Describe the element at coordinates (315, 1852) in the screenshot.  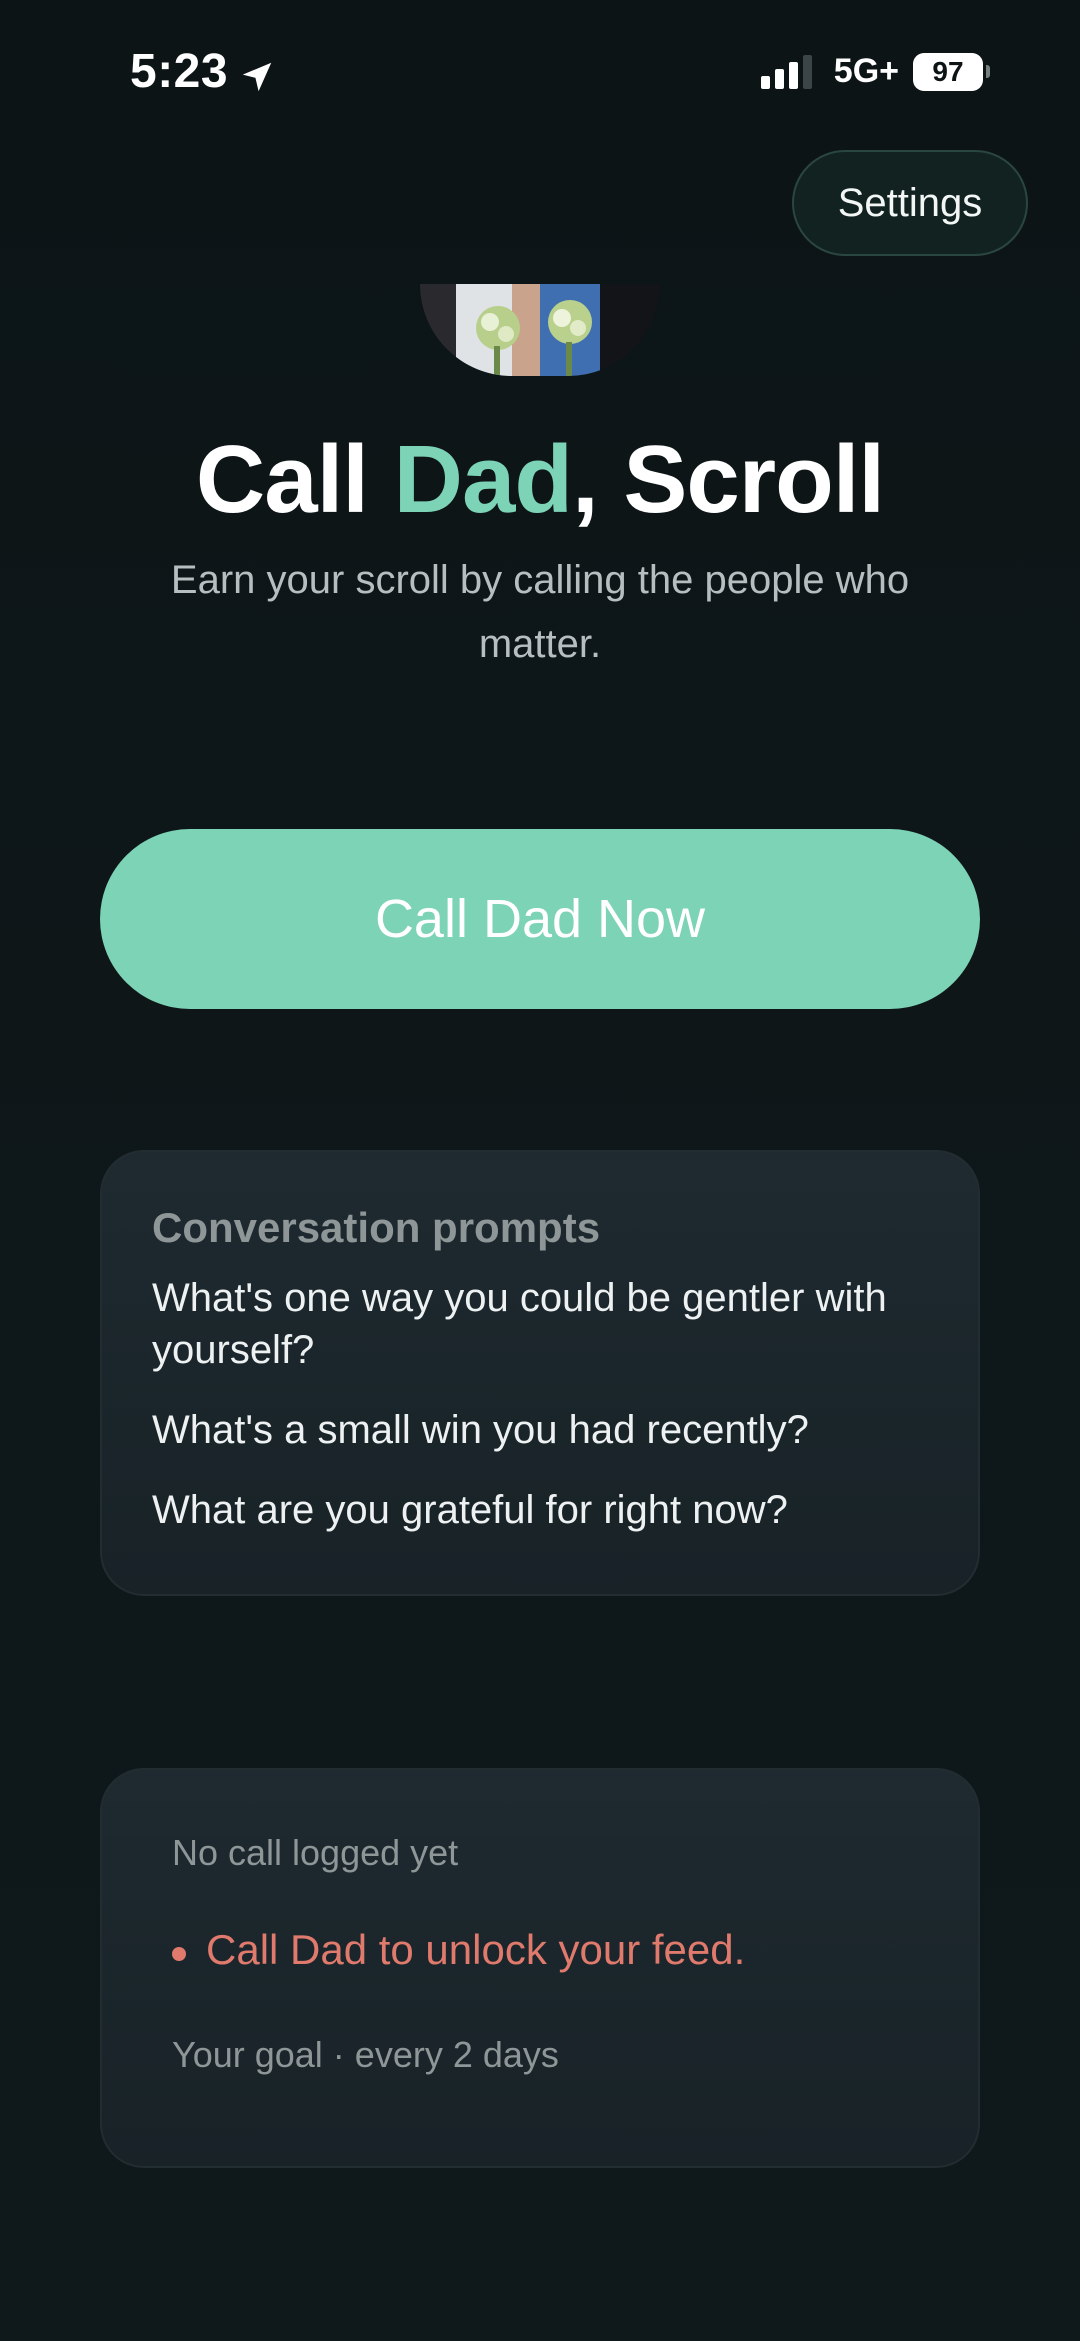
I see `call-log-status: No call logged yet` at that location.